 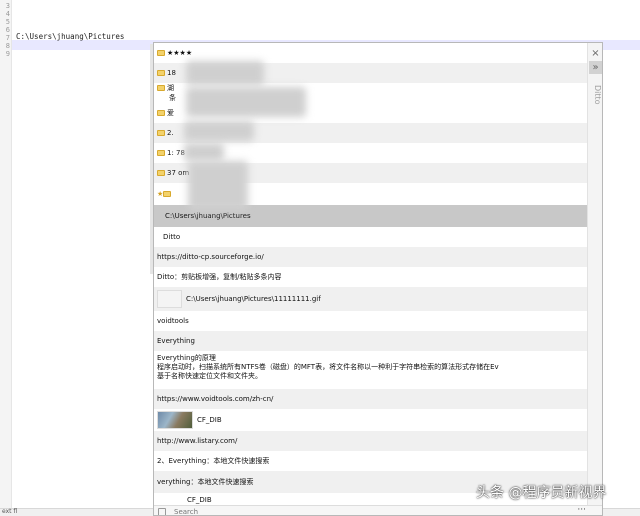 What do you see at coordinates (186, 358) in the screenshot?
I see `clip-text: Everything的原理` at bounding box center [186, 358].